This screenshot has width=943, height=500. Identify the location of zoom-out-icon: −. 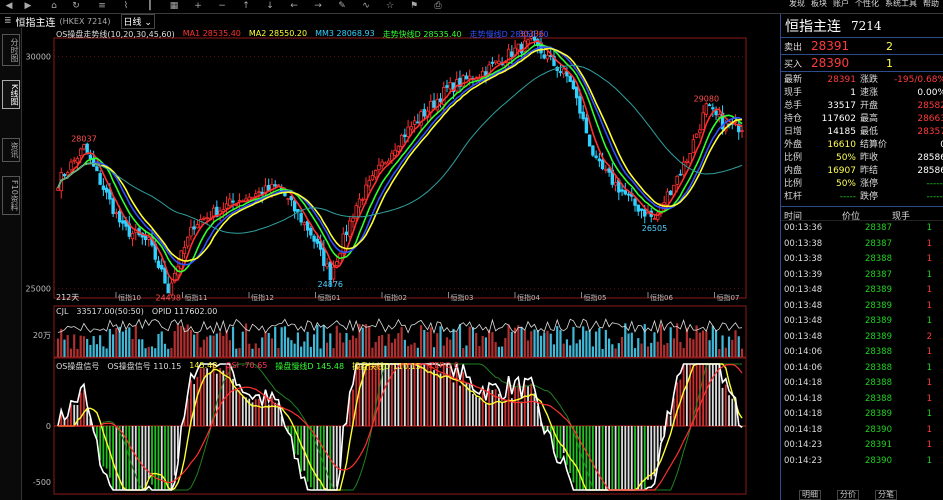
(222, 6).